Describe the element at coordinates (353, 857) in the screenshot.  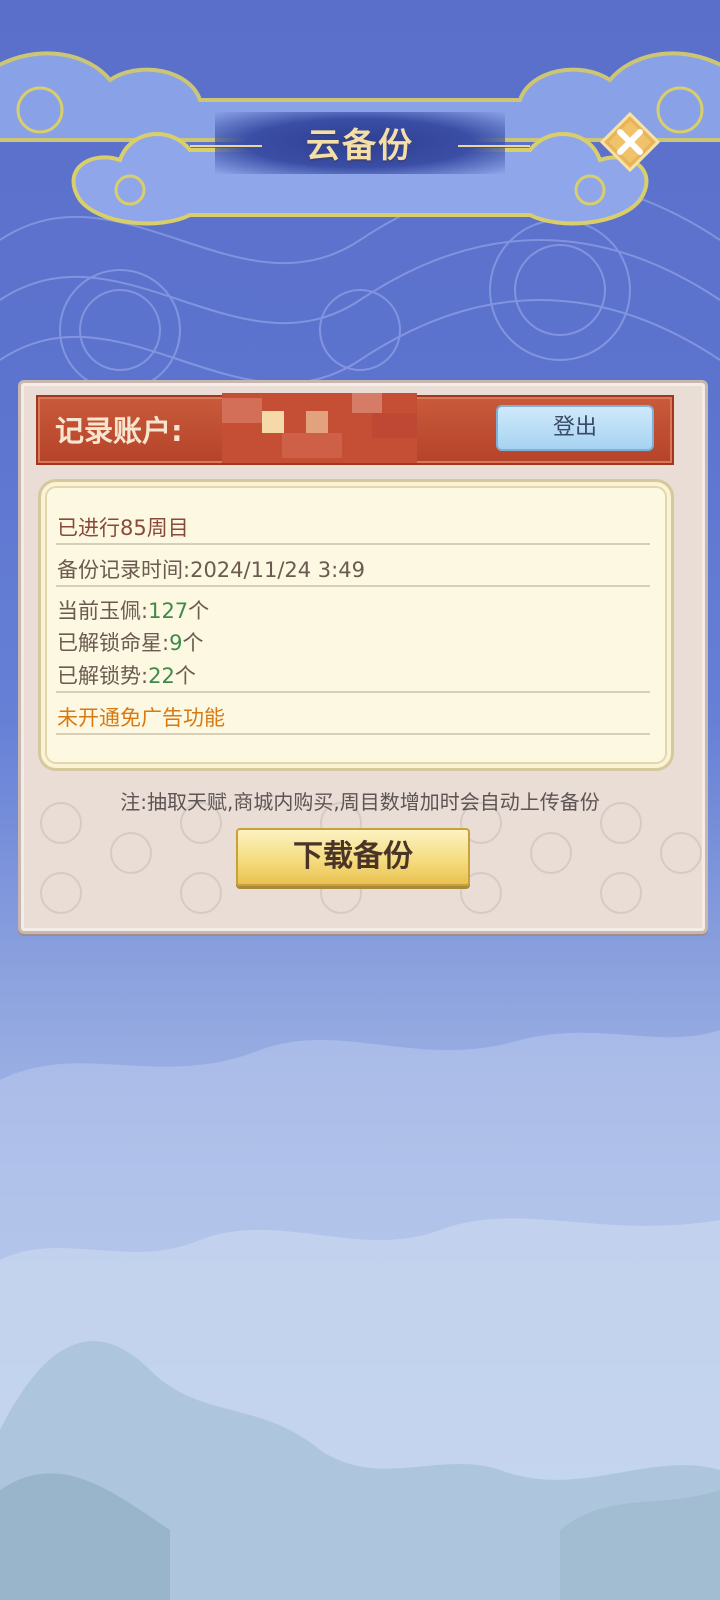
I see `download-backup-button: 下载备份` at that location.